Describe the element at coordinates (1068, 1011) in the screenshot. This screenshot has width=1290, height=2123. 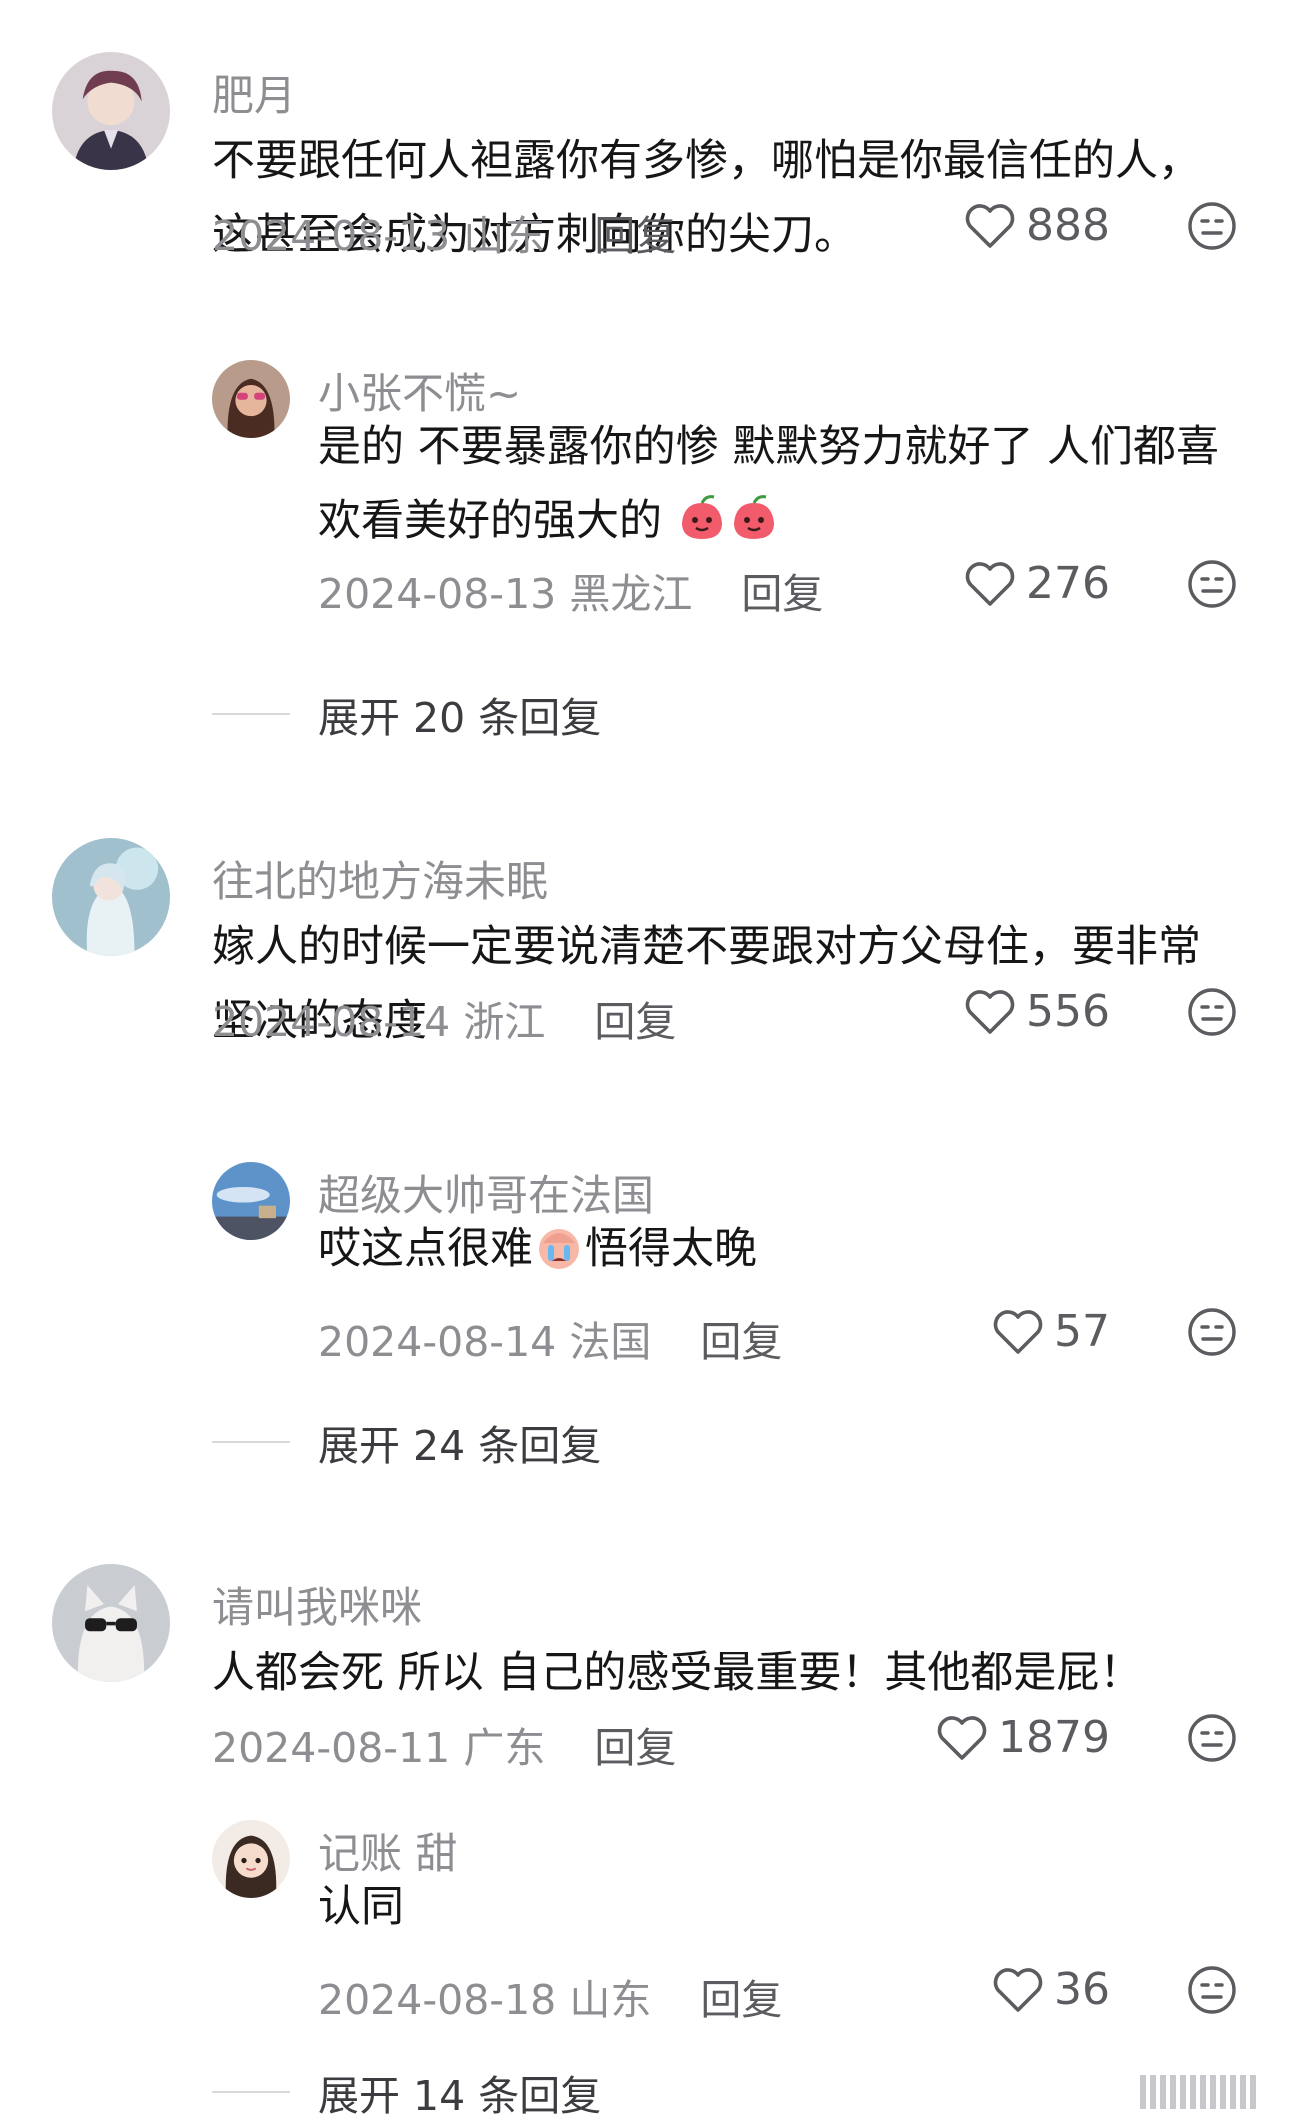
I see `like-count: 556` at that location.